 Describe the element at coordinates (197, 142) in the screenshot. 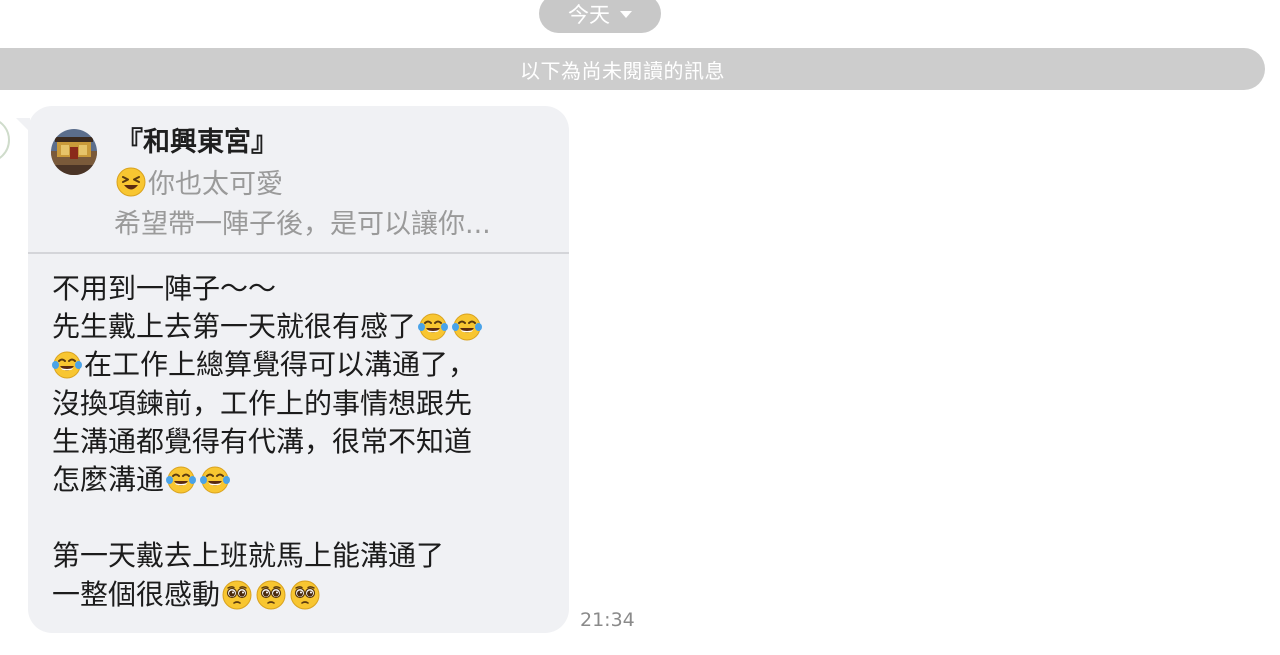

I see `reply-sender-name: 『和興東宮』` at that location.